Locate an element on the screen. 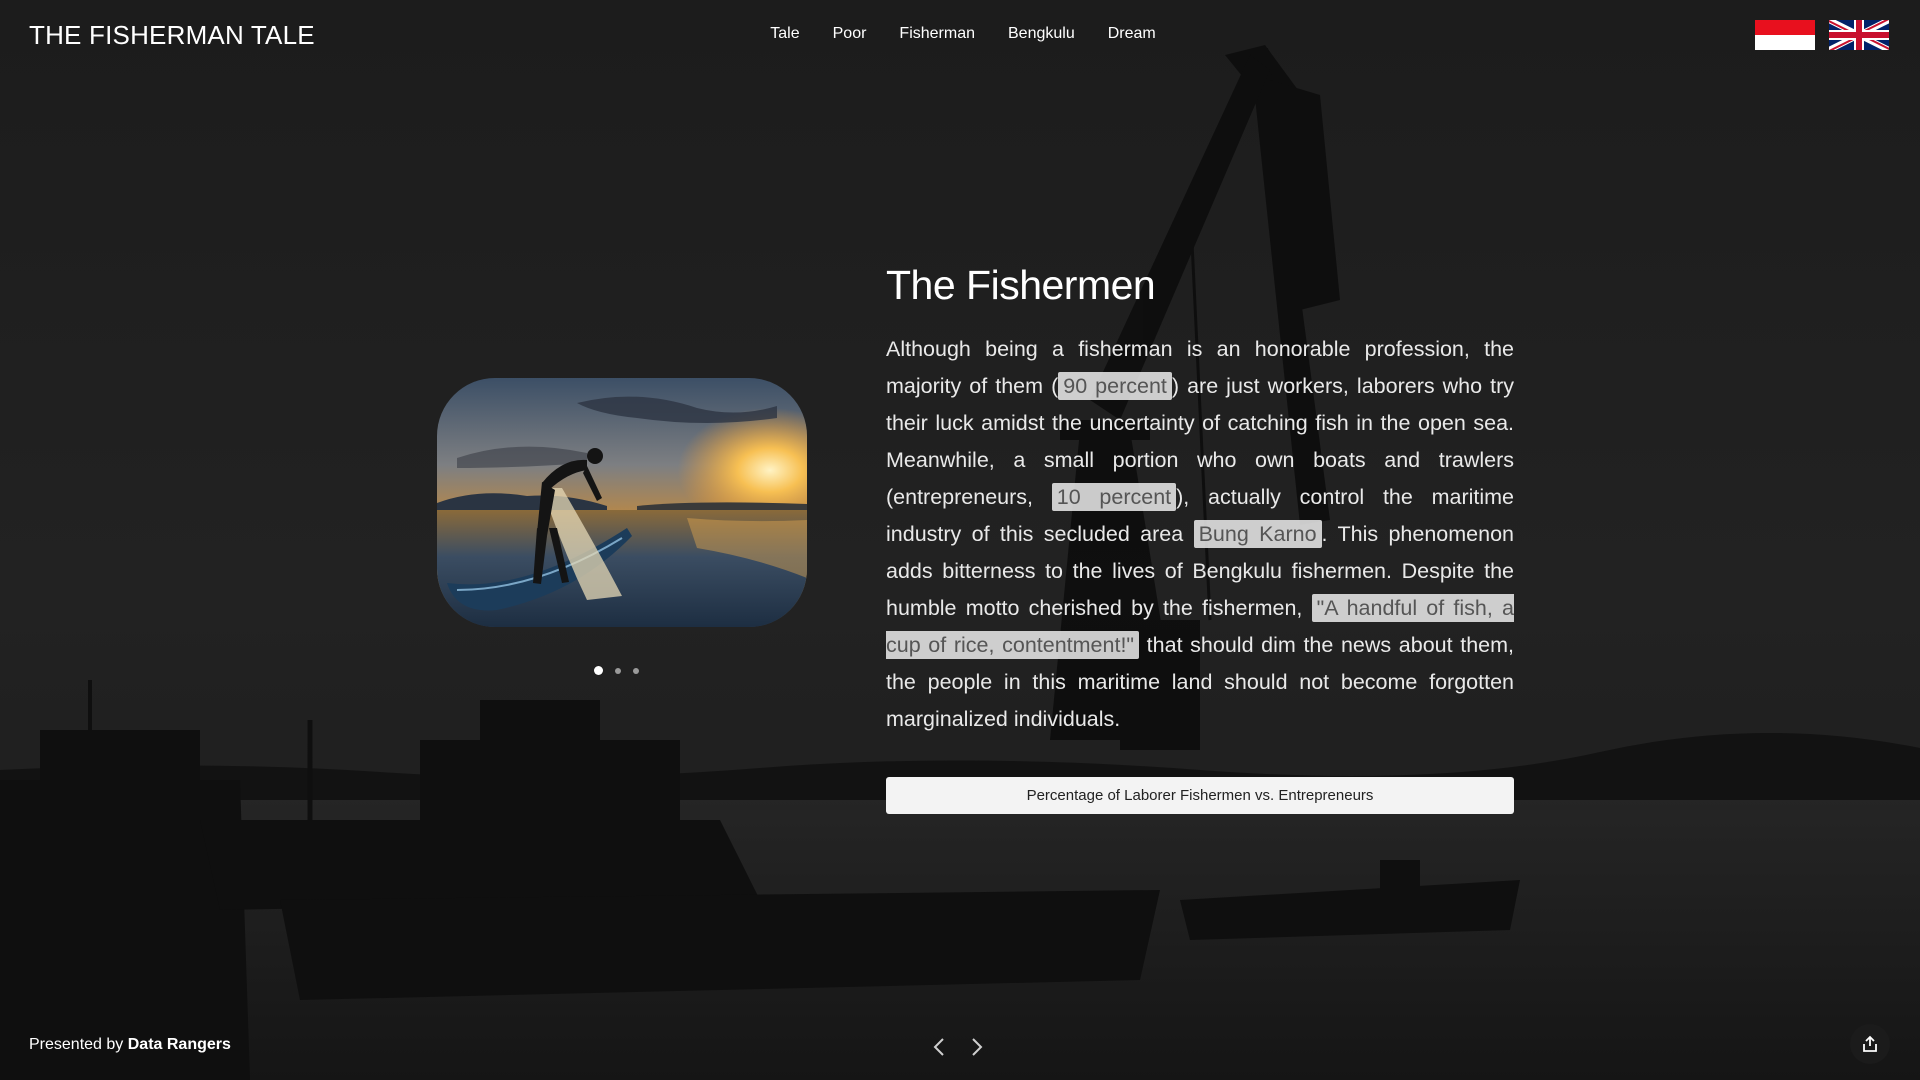  nav-item-tale: Tale is located at coordinates (785, 34).